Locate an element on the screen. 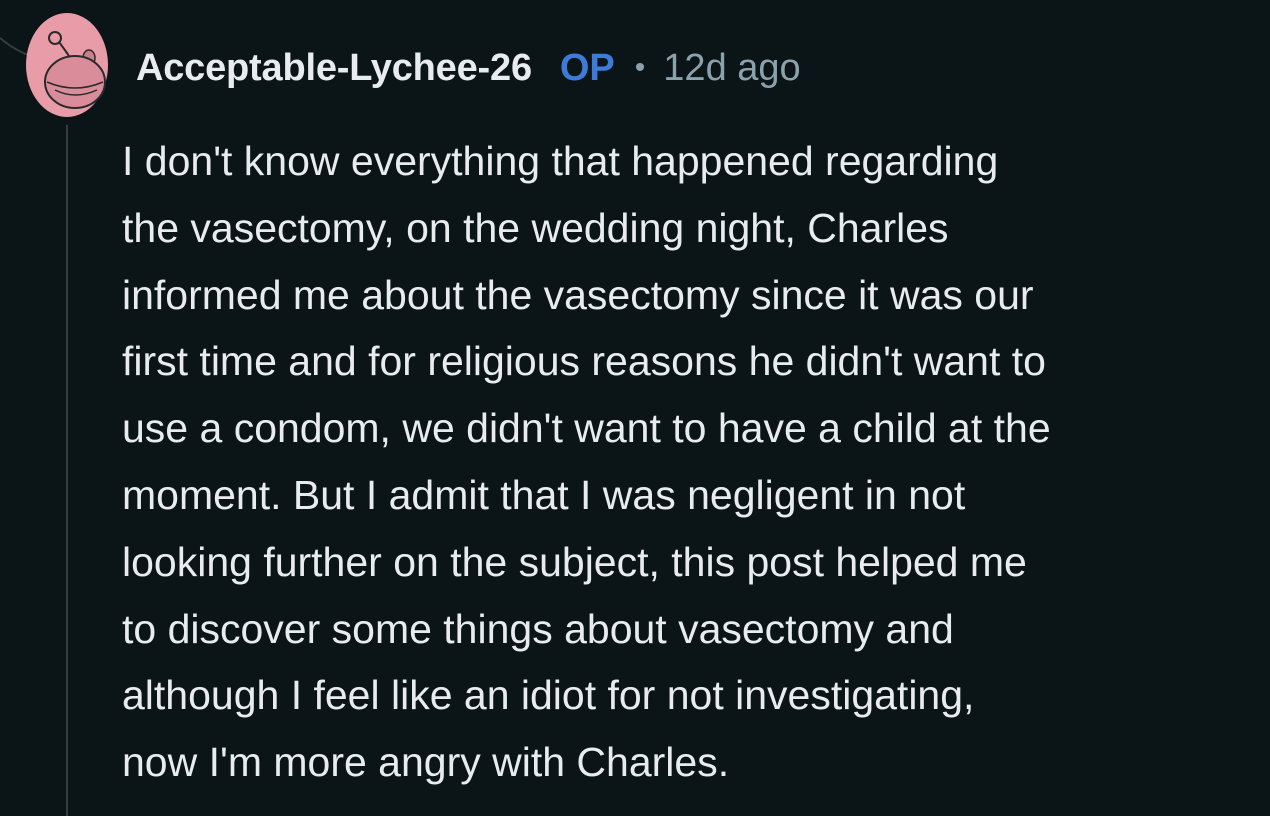  comment-header: Acceptable-Lychee-26 OP • 12d ago is located at coordinates (468, 68).